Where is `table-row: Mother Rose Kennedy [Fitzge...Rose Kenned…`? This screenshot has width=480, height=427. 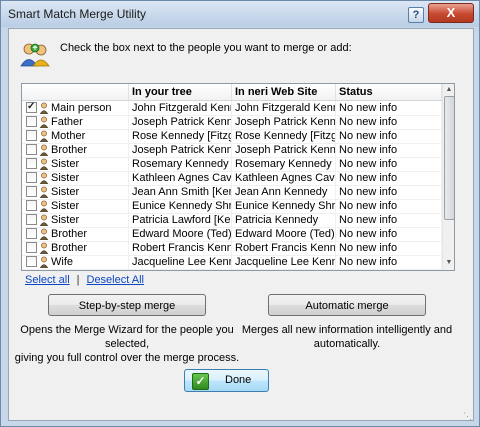 table-row: Mother Rose Kennedy [Fitzge...Rose Kenned… is located at coordinates (232, 136).